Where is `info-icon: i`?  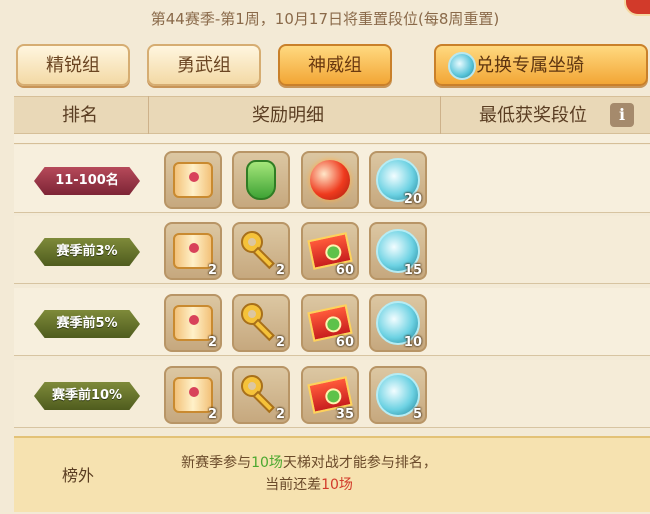 info-icon: i is located at coordinates (622, 115).